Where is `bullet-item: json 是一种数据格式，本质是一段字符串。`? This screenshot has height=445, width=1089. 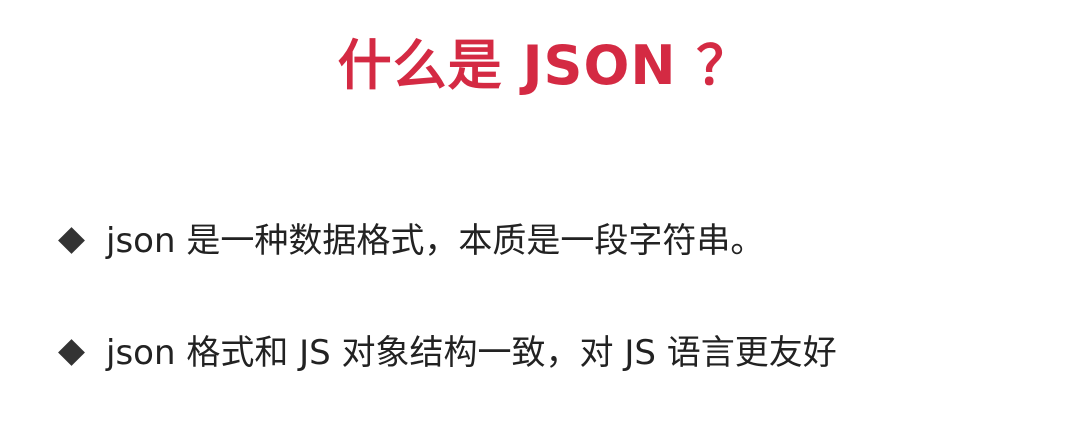 bullet-item: json 是一种数据格式，本质是一段字符串。 is located at coordinates (411, 241).